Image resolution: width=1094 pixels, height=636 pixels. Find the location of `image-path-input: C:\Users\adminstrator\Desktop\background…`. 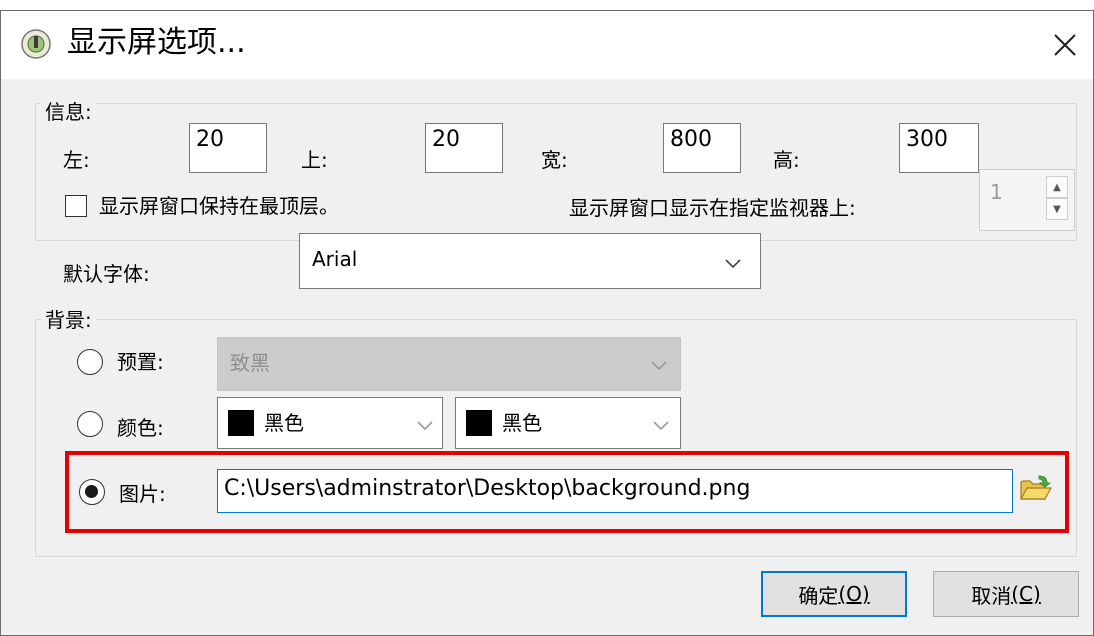

image-path-input: C:\Users\adminstrator\Desktop\background… is located at coordinates (615, 491).